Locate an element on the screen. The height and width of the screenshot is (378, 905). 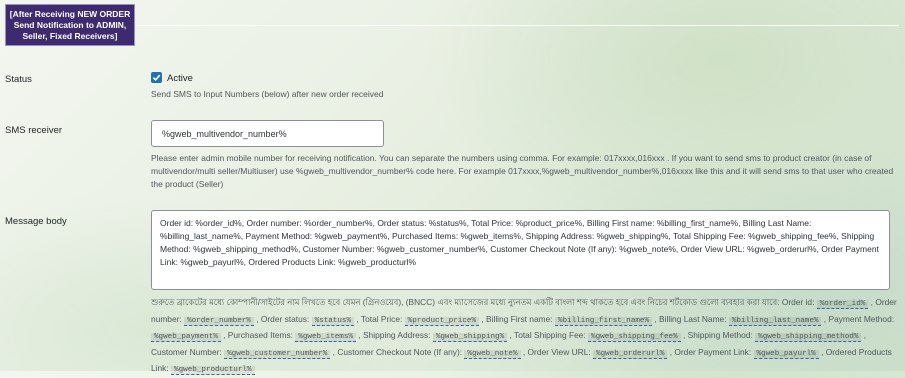
checkmark-icon is located at coordinates (156, 78).